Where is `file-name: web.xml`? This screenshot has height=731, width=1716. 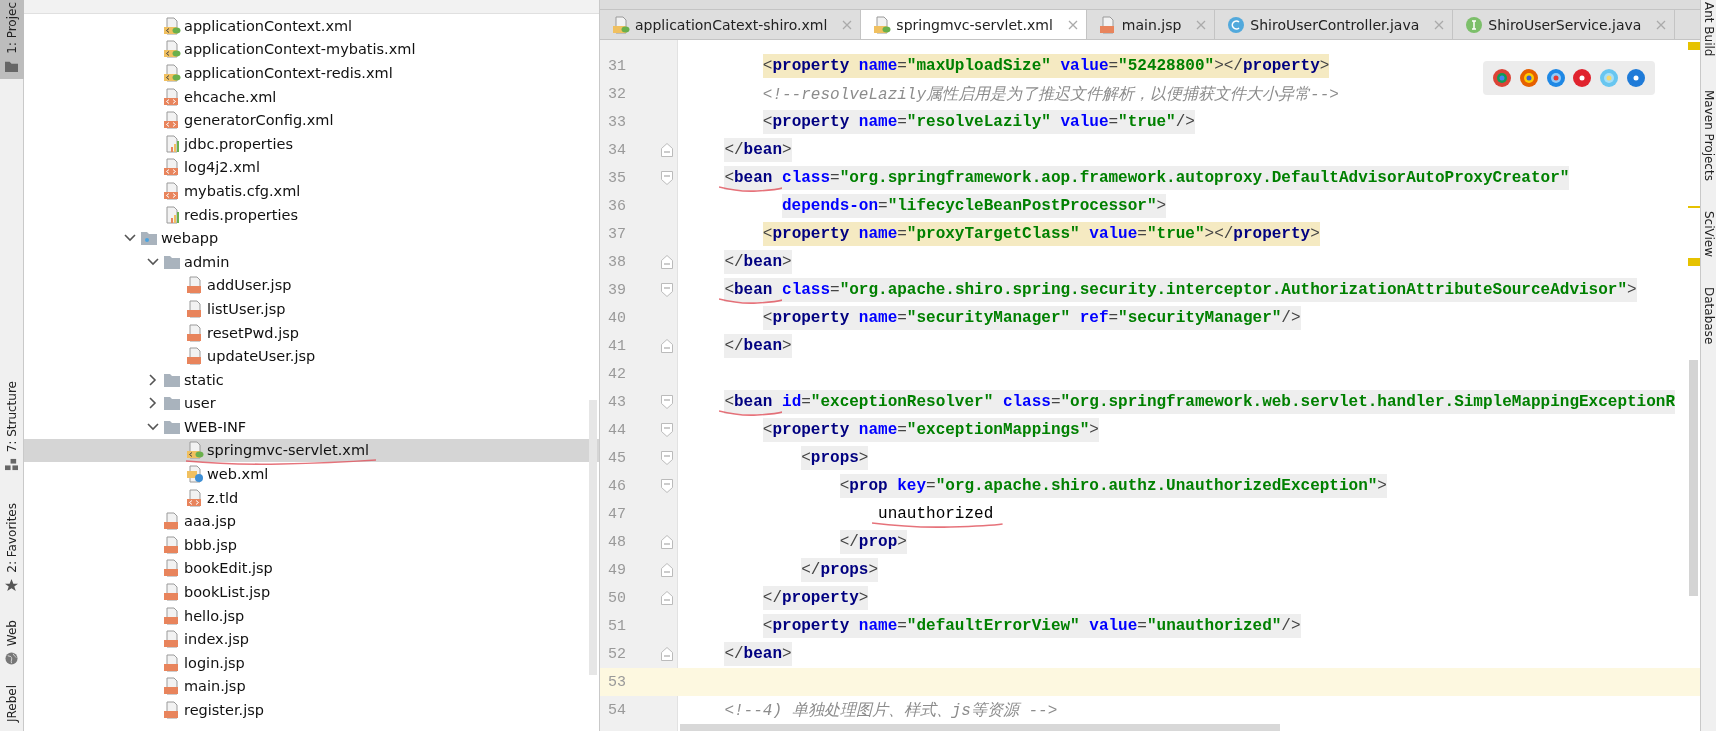 file-name: web.xml is located at coordinates (238, 474).